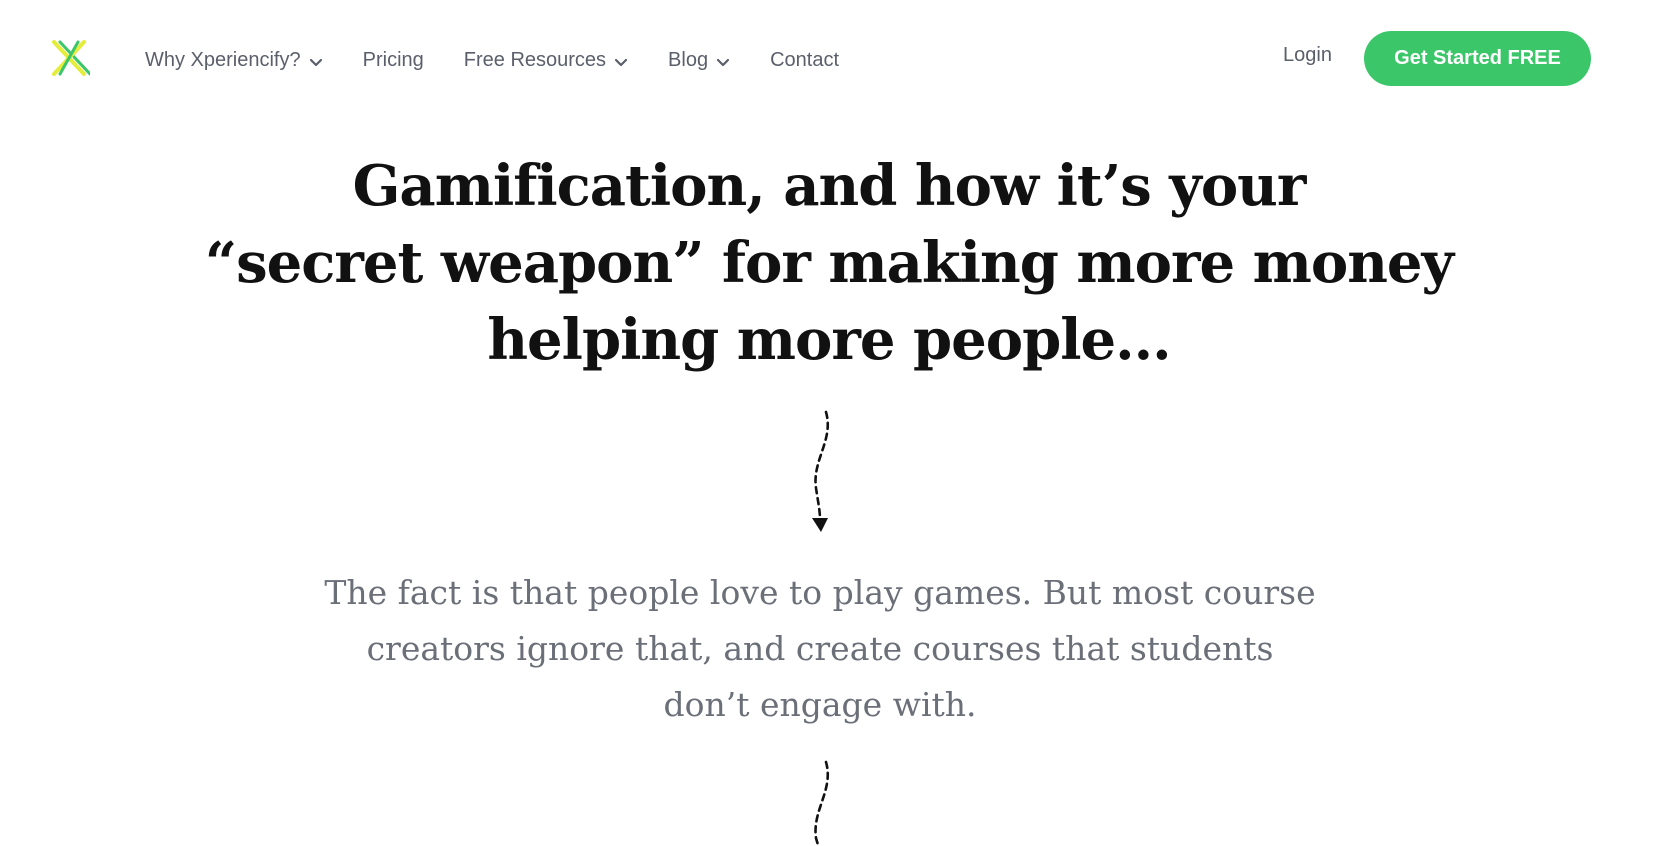  Describe the element at coordinates (550, 186) in the screenshot. I see `headline-highlight: Gamification` at that location.